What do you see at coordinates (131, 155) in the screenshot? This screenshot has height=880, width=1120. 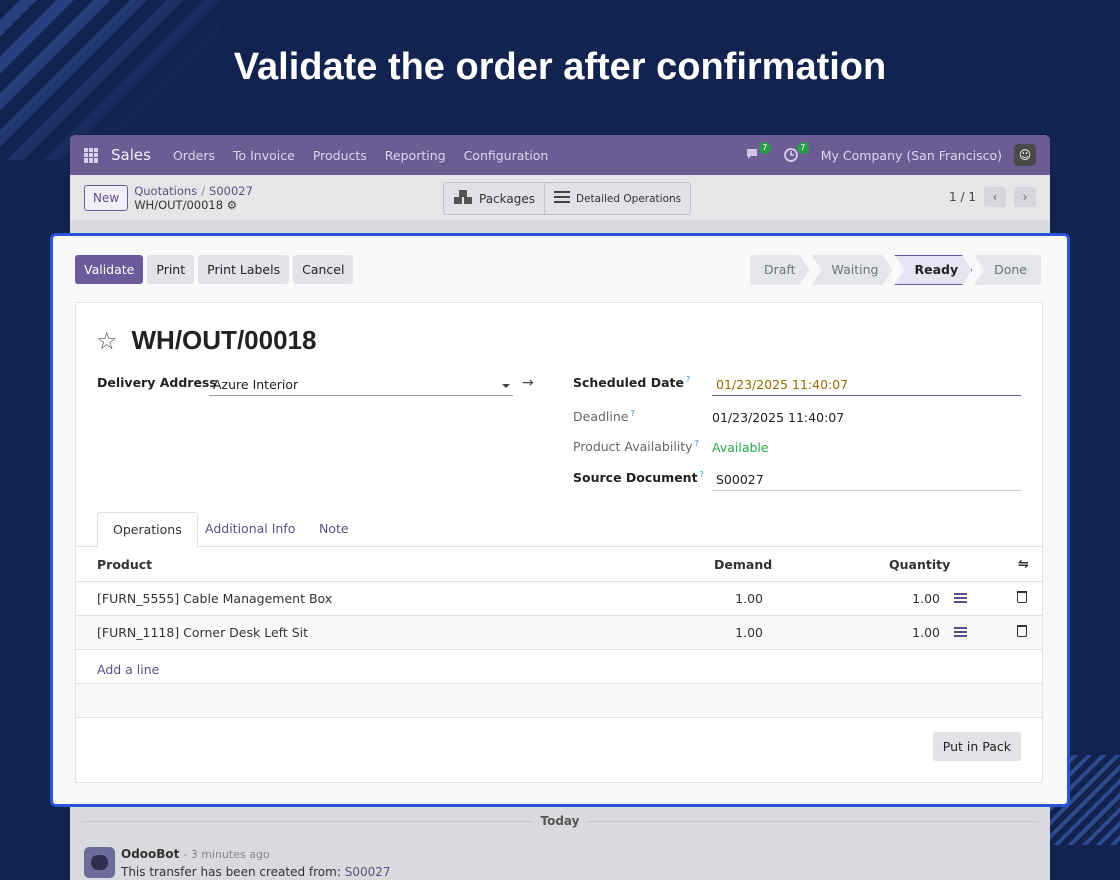 I see `app-name: Sales` at bounding box center [131, 155].